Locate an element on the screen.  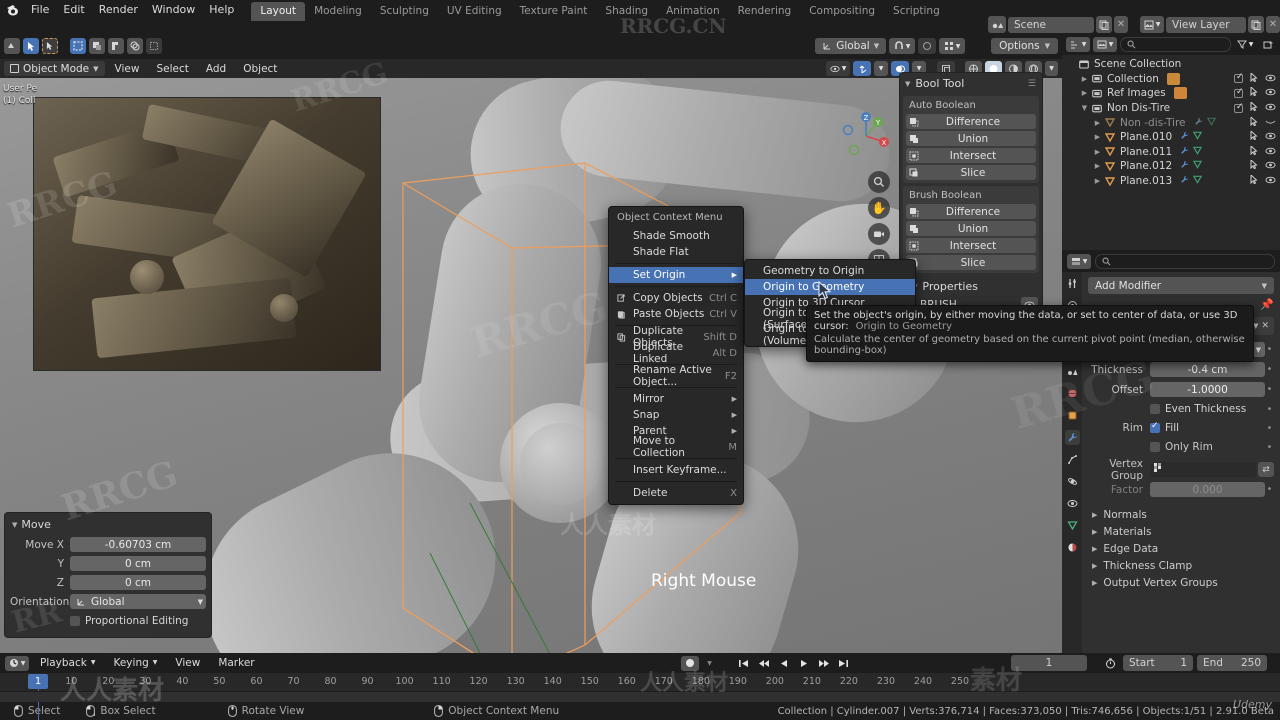
workspace-tab-shading: Shading is located at coordinates (626, 11).